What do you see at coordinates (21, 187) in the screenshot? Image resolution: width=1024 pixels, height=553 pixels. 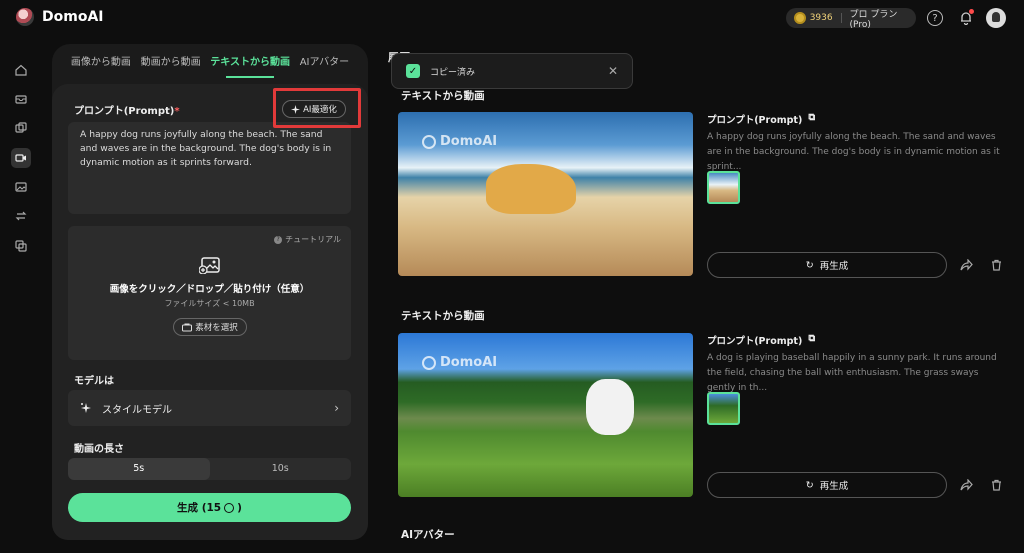 I see `image-icon` at bounding box center [21, 187].